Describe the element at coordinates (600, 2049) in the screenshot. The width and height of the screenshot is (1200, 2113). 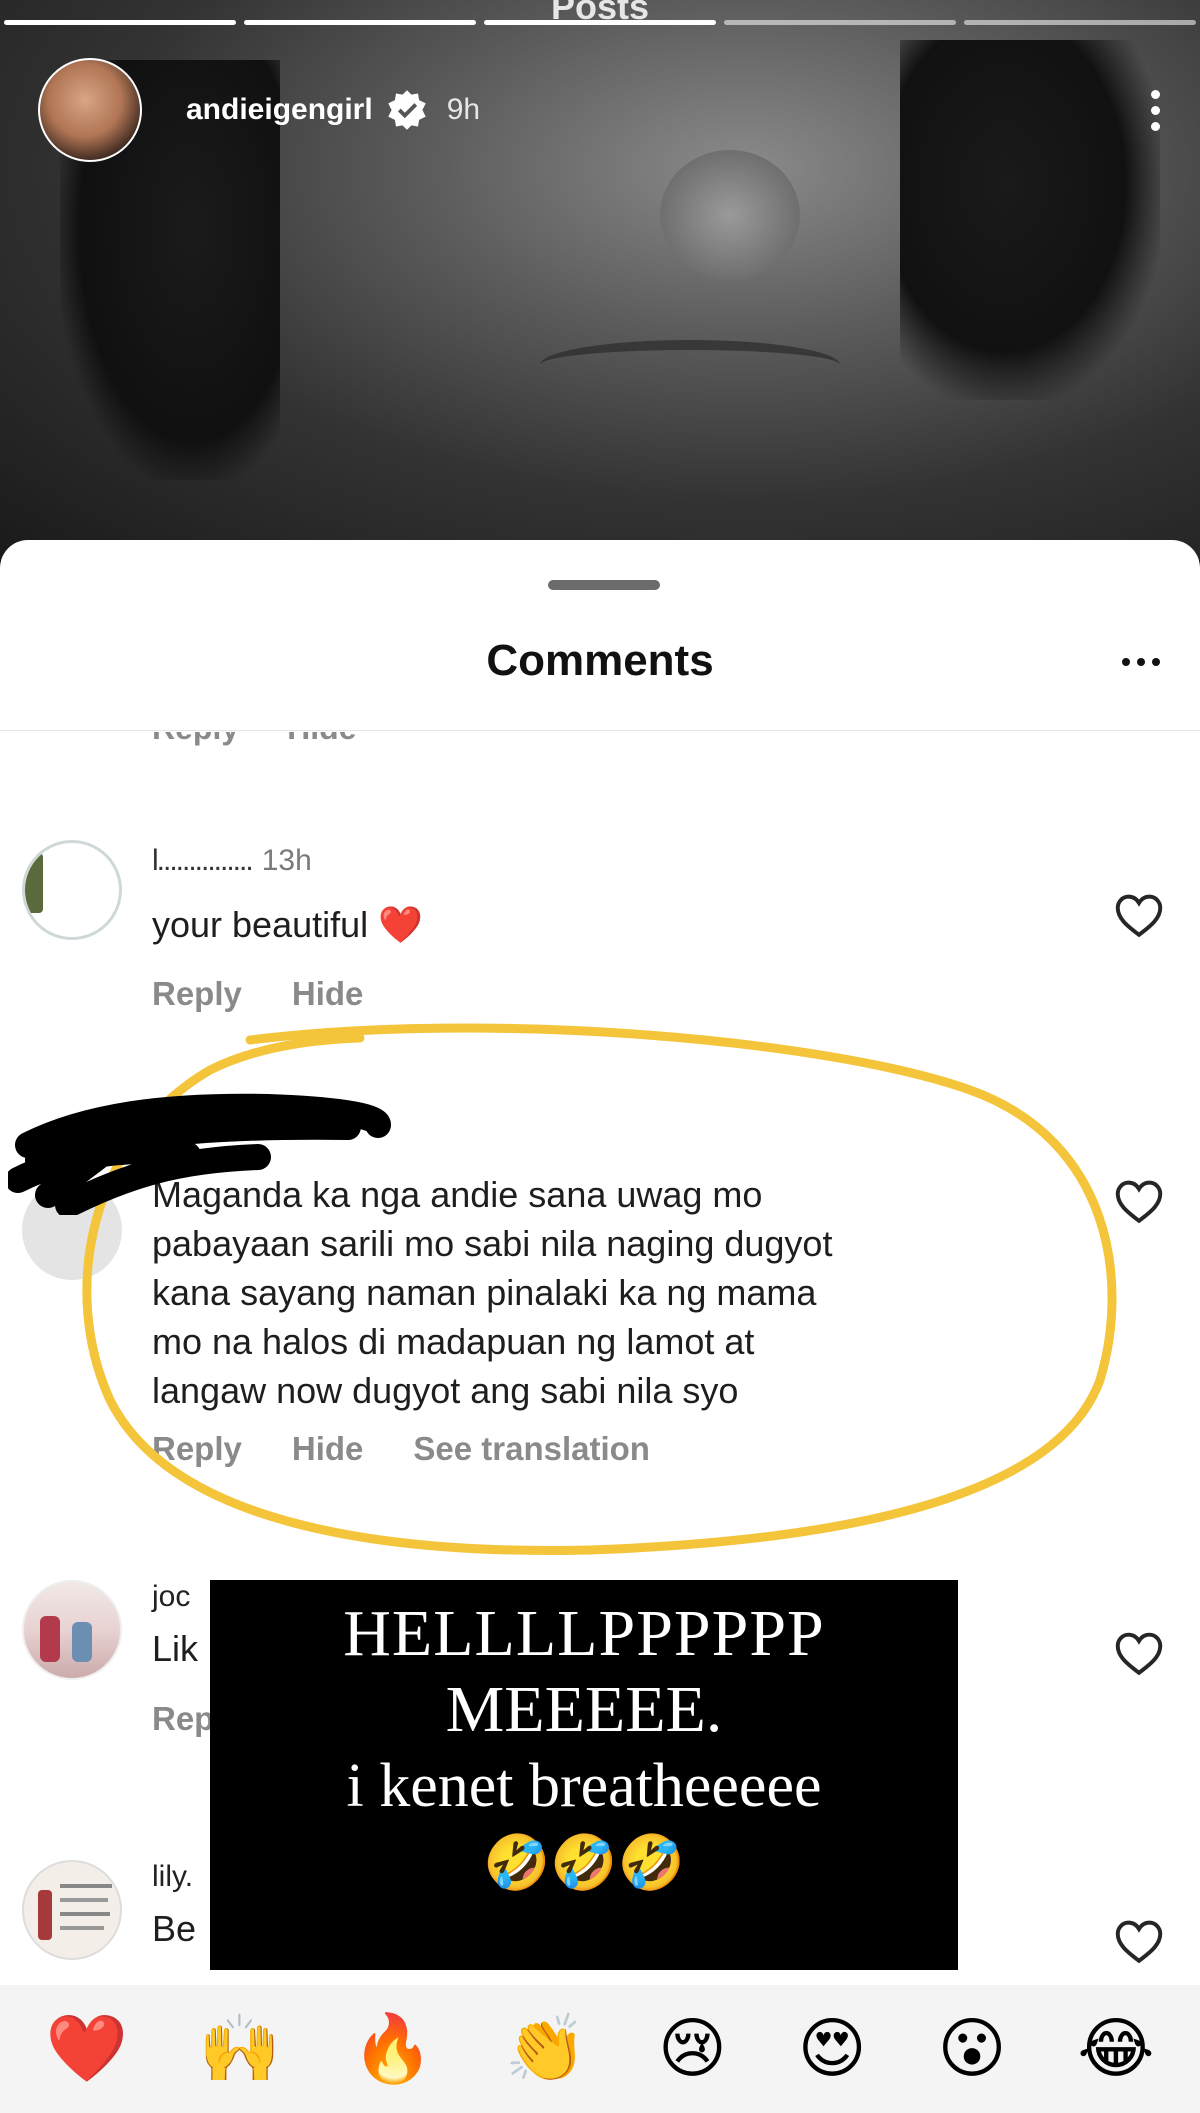
I see `reaction-bar: ❤️ 🙌 🔥 👏 😢 😍 😮 😂` at that location.